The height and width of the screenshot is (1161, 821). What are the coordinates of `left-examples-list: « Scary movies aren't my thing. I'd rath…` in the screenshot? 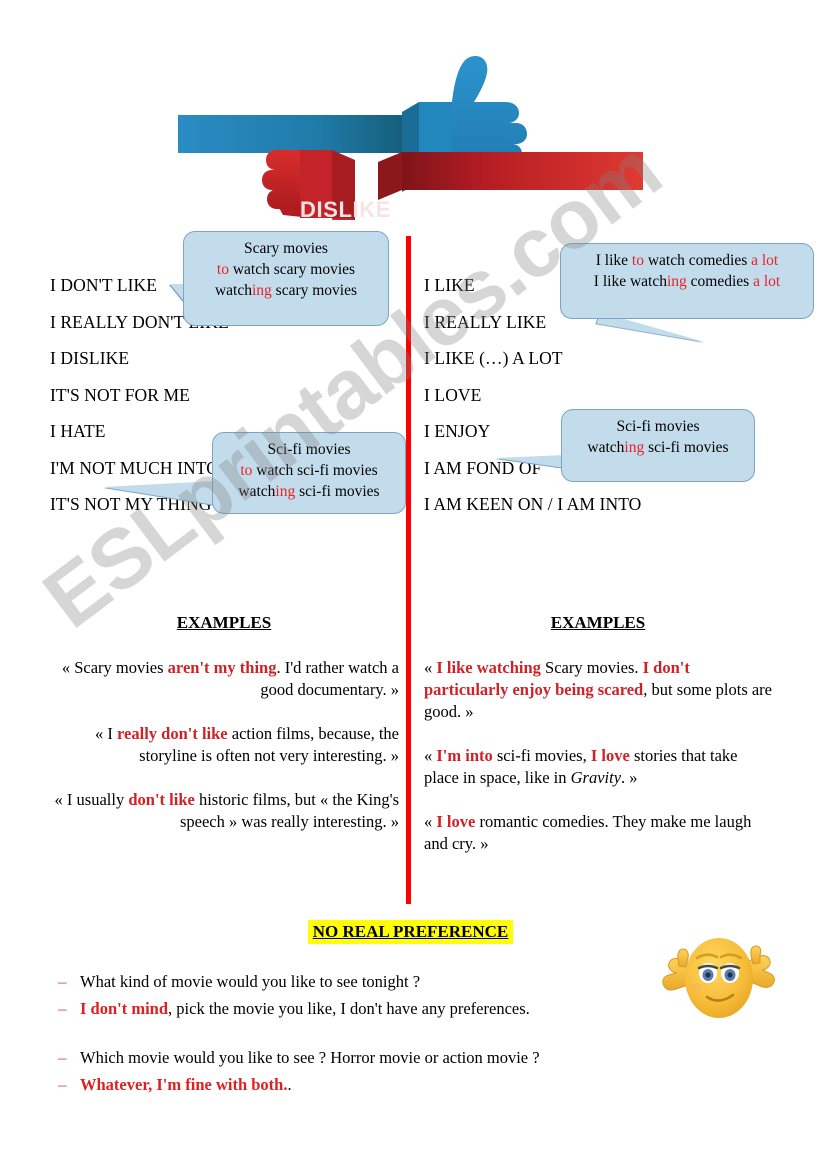 It's located at (224, 756).